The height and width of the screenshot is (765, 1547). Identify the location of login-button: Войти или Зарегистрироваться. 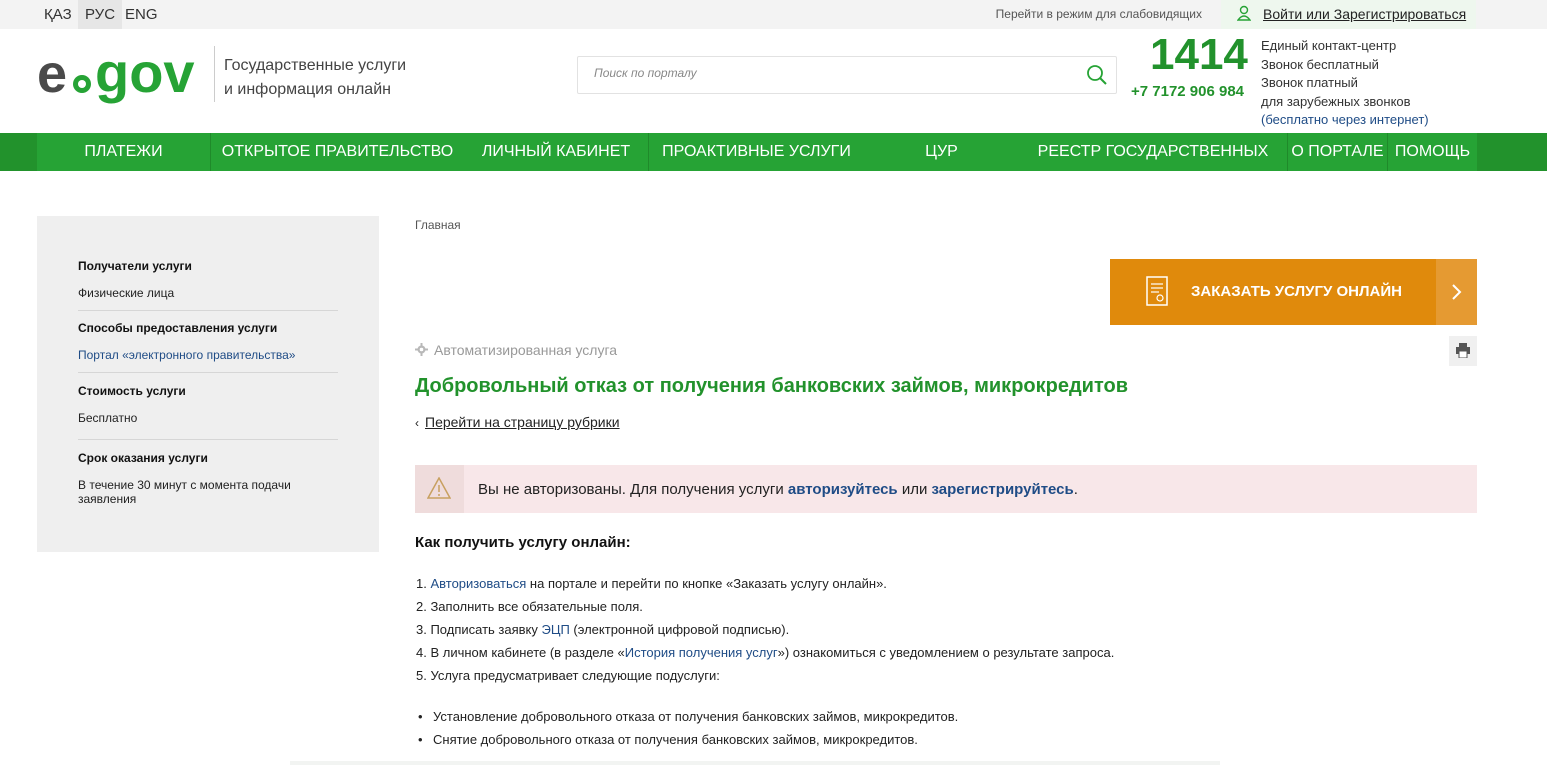
(1348, 14).